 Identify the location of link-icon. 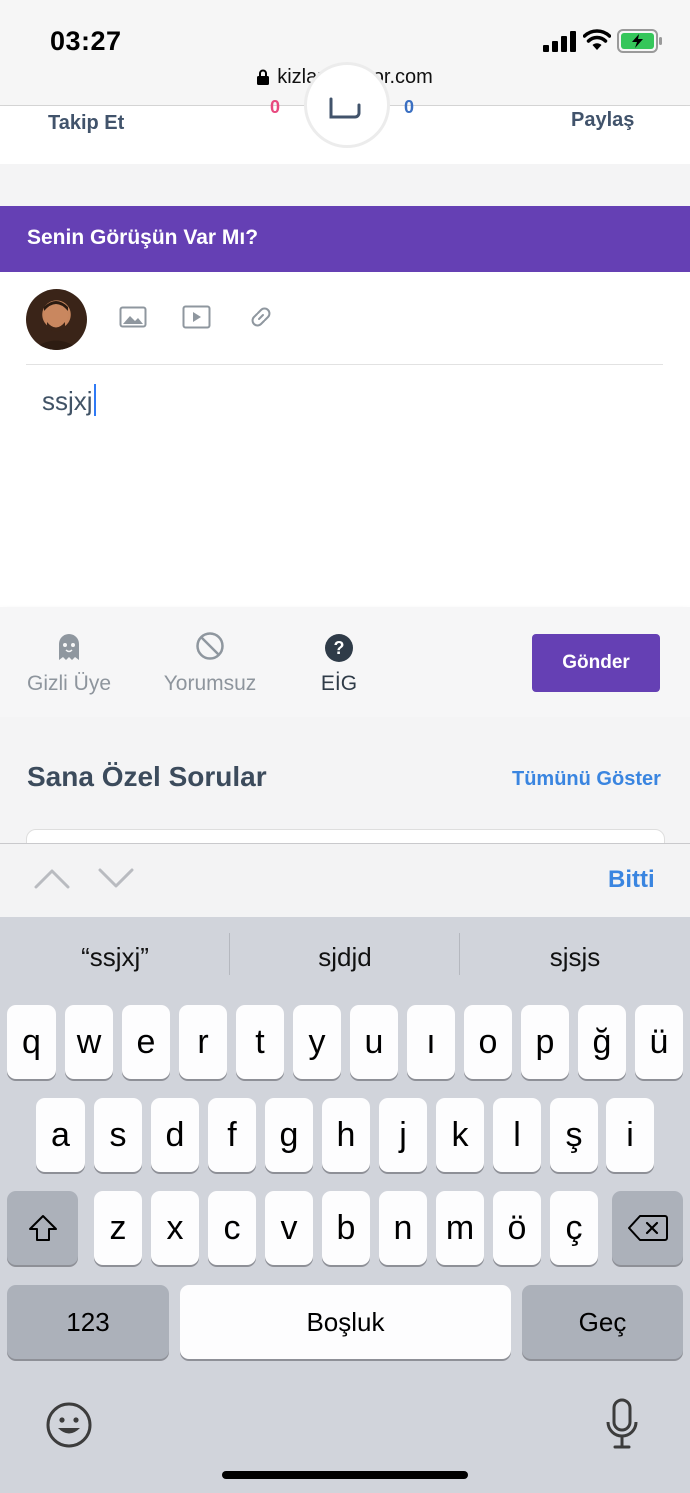
(261, 317).